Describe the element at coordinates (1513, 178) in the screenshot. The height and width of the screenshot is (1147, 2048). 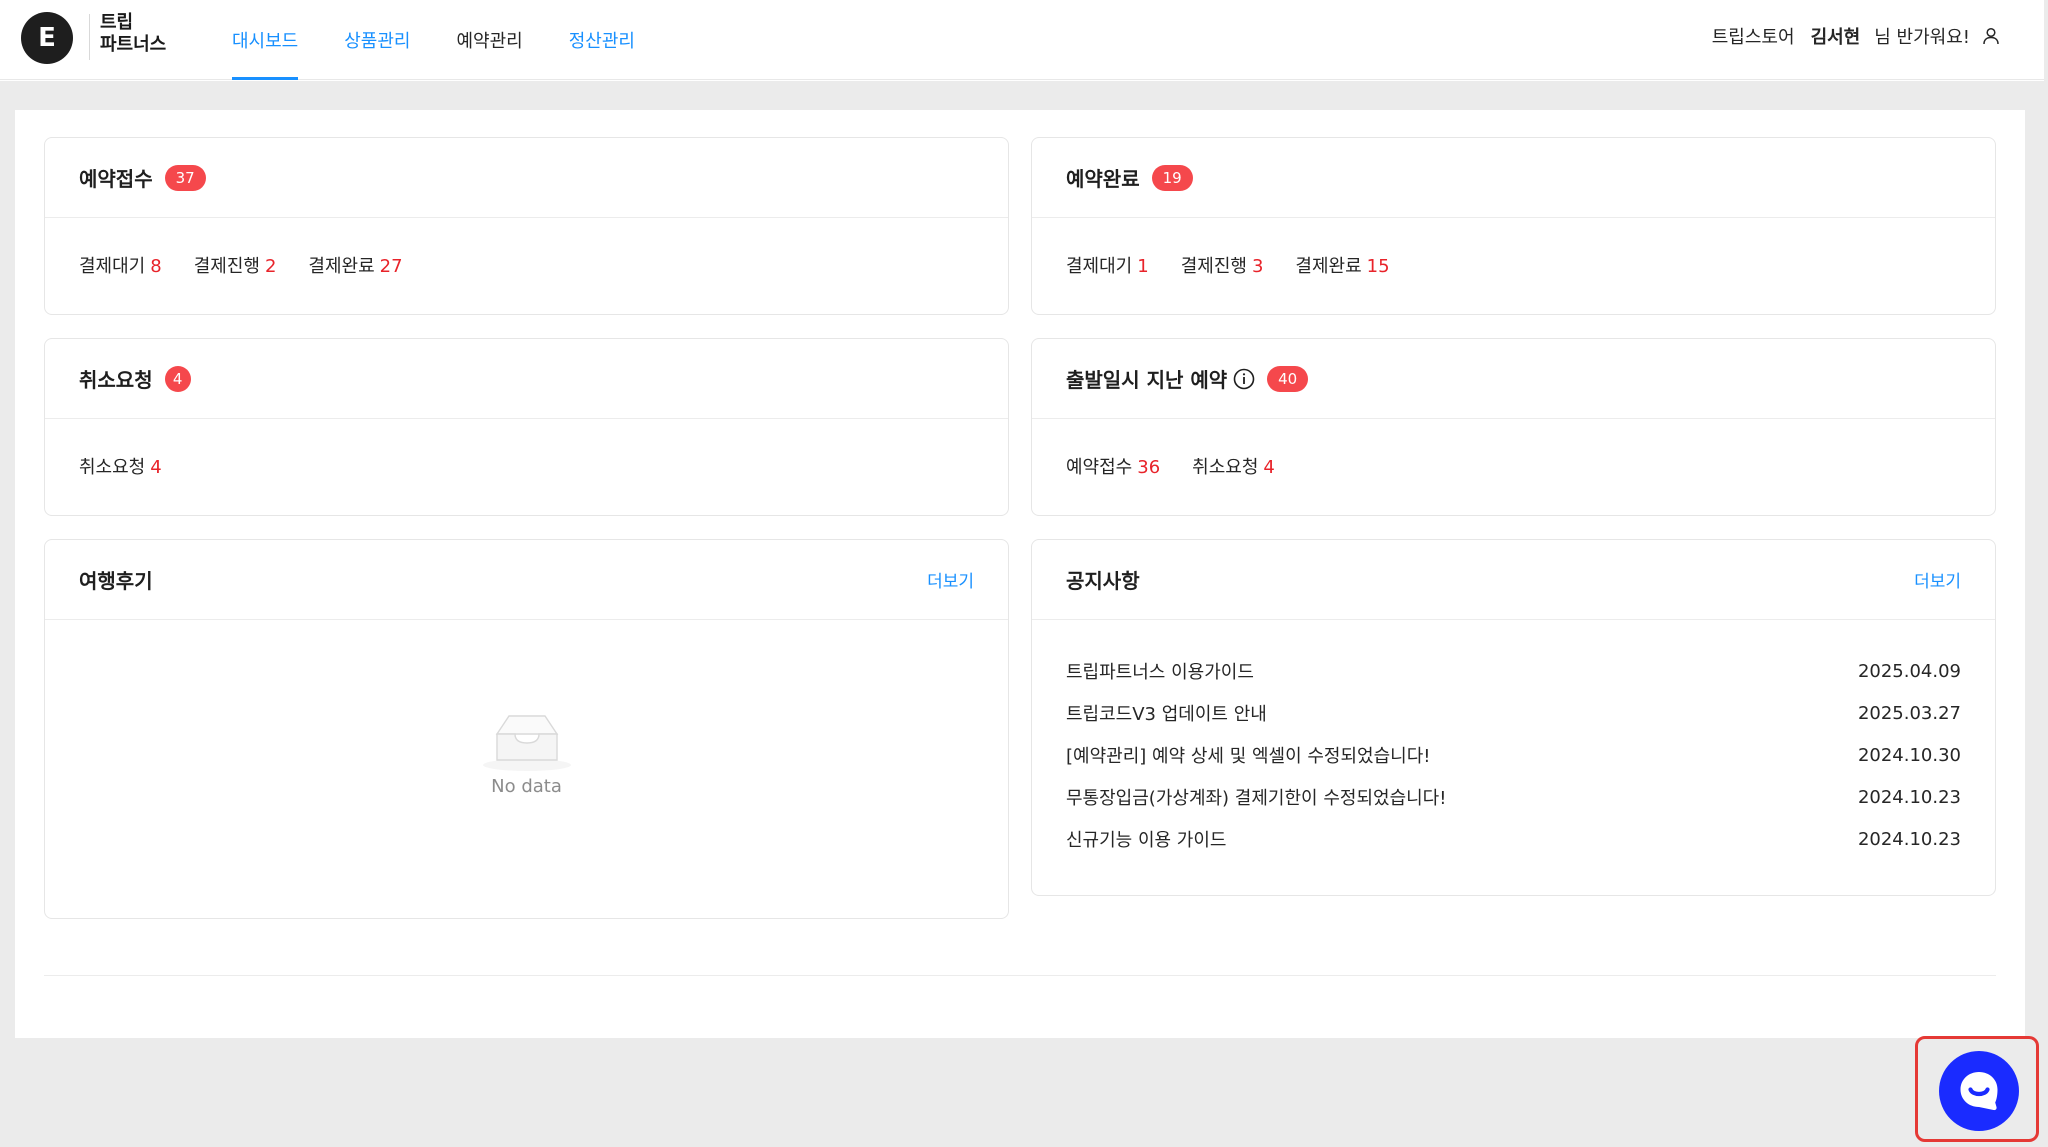
I see `card-header: 예약완료 19` at that location.